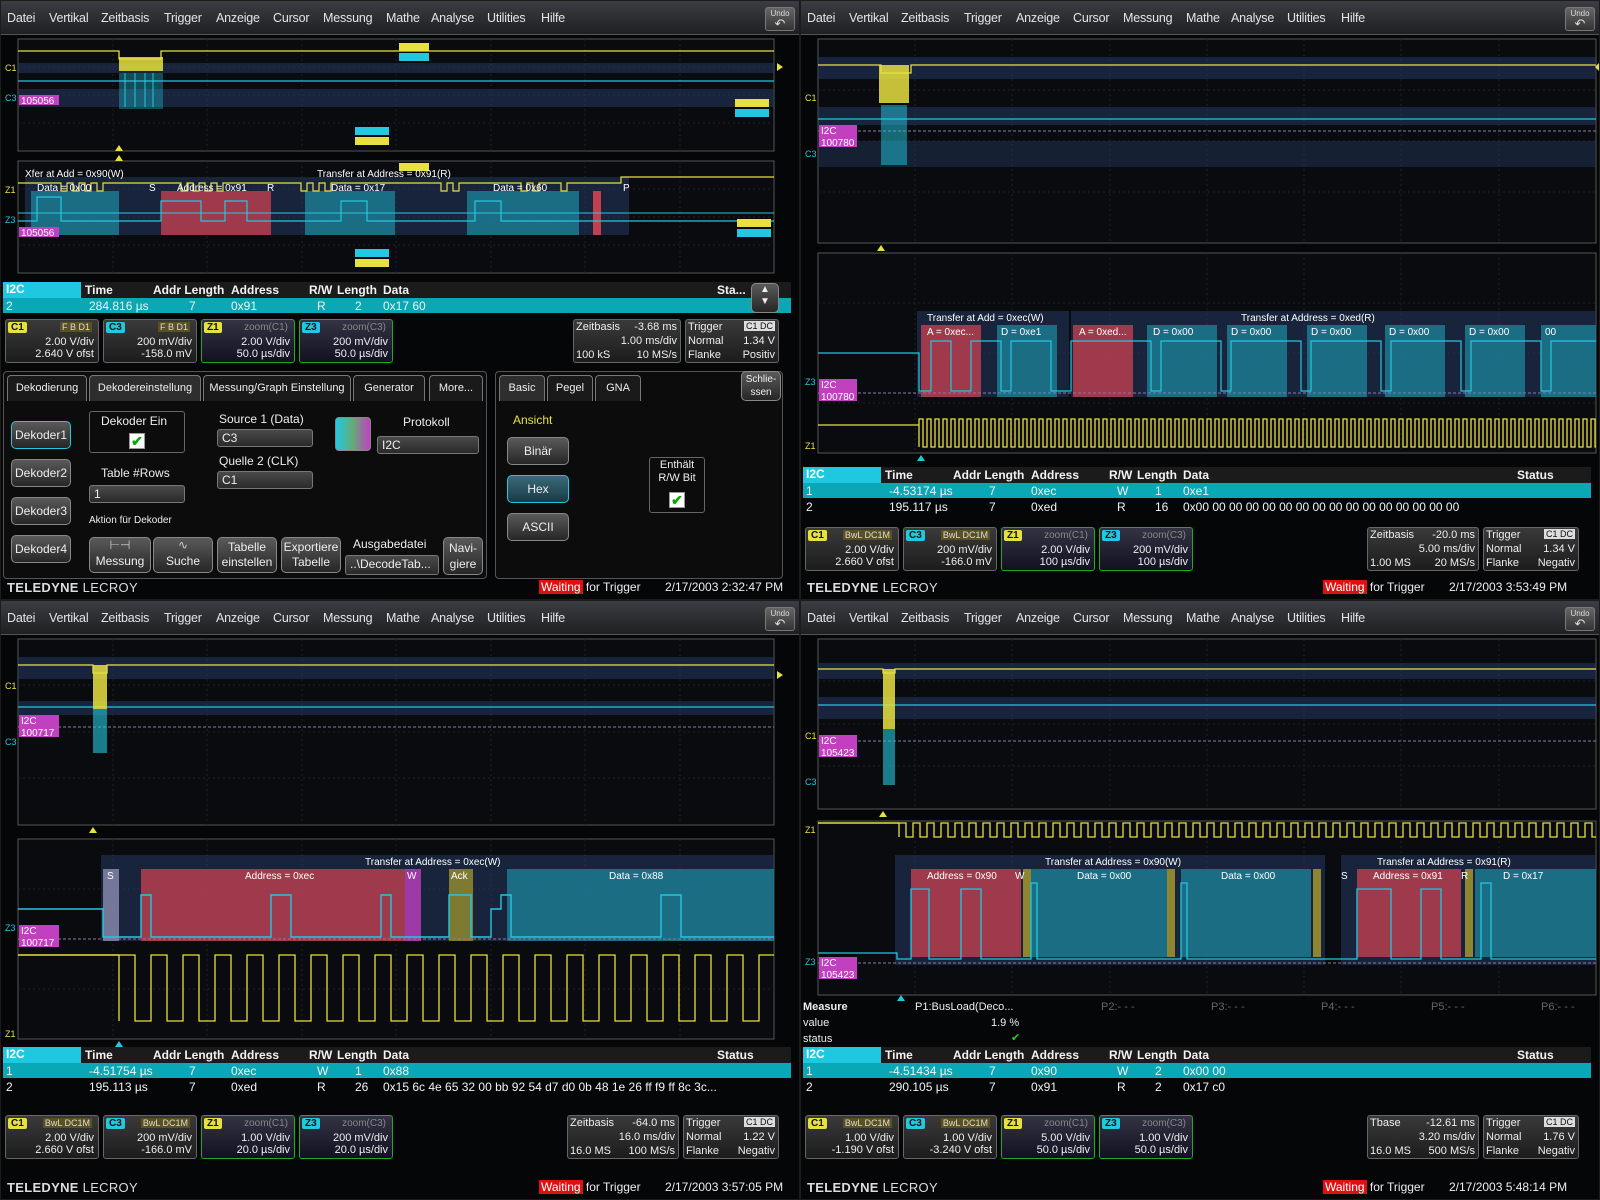 Image resolution: width=1600 pixels, height=1200 pixels. I want to click on channel-box-0: C1 BwL DC1M 1.00 V/div -1.190 V ofst, so click(852, 1137).